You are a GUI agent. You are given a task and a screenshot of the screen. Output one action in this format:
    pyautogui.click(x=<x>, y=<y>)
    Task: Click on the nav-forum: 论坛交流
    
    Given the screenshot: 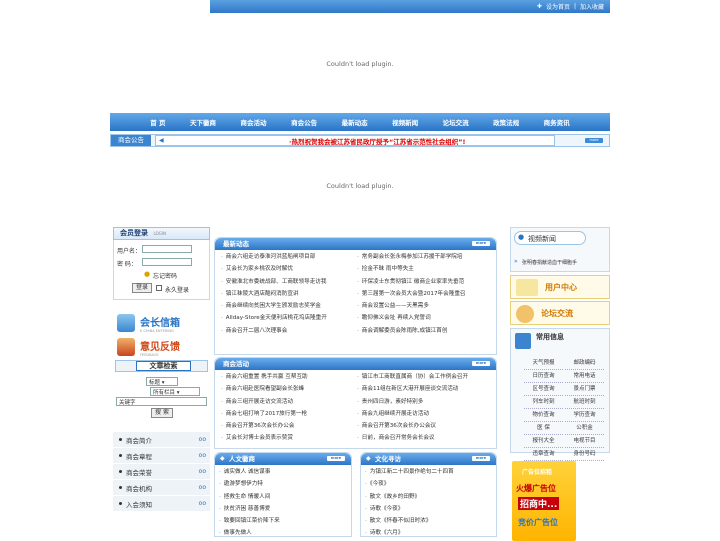 What is the action you would take?
    pyautogui.click(x=456, y=122)
    